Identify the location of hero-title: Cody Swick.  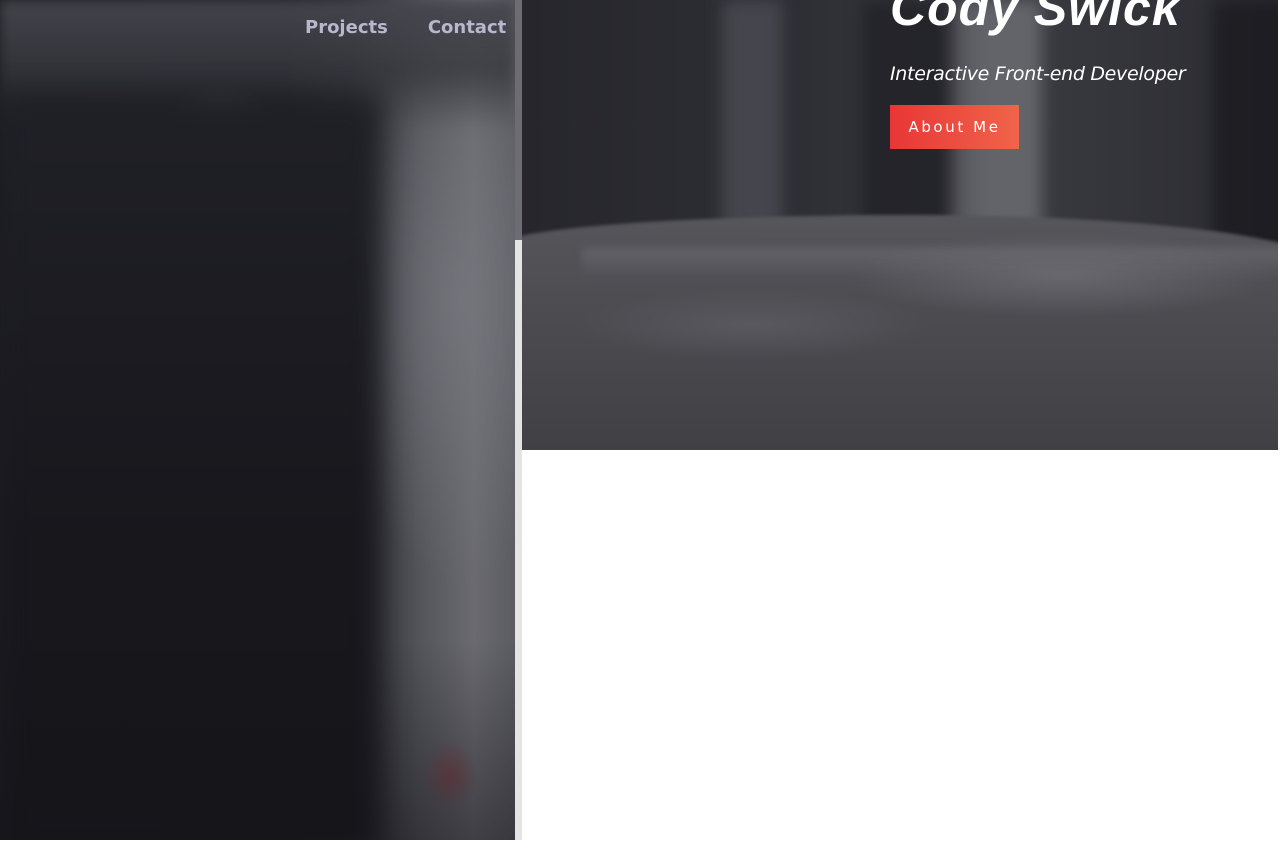
(1035, 18).